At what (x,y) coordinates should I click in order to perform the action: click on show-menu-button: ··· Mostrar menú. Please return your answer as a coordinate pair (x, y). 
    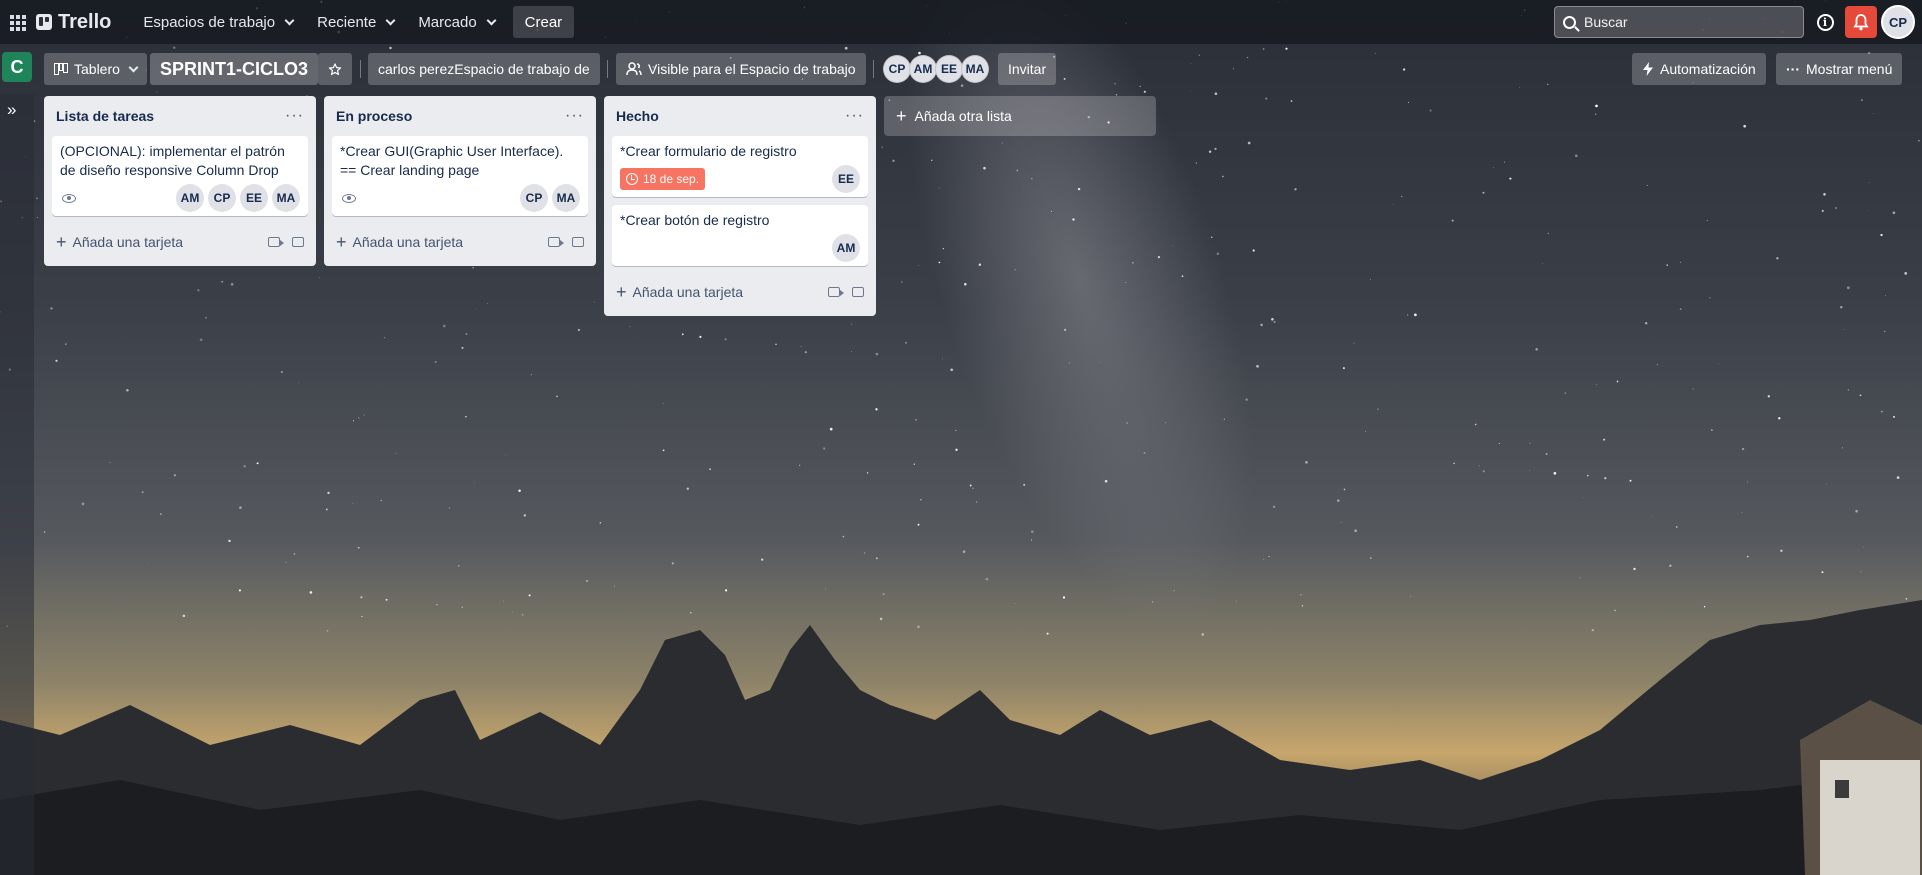
    Looking at the image, I should click on (1839, 69).